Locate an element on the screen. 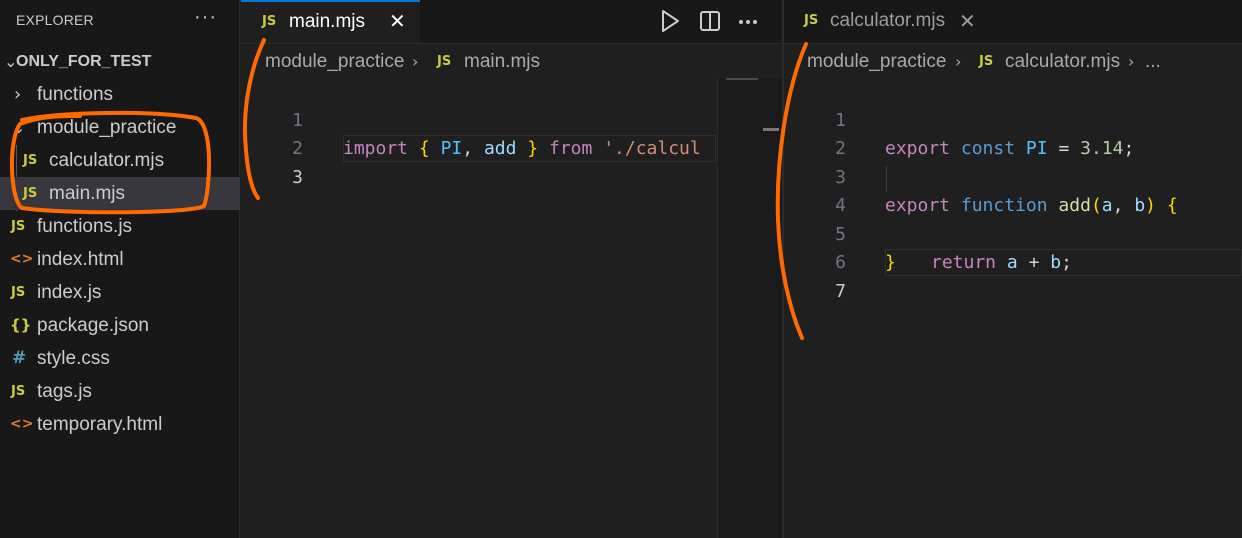 This screenshot has height=538, width=1242. line-number: 3 is located at coordinates (297, 177).